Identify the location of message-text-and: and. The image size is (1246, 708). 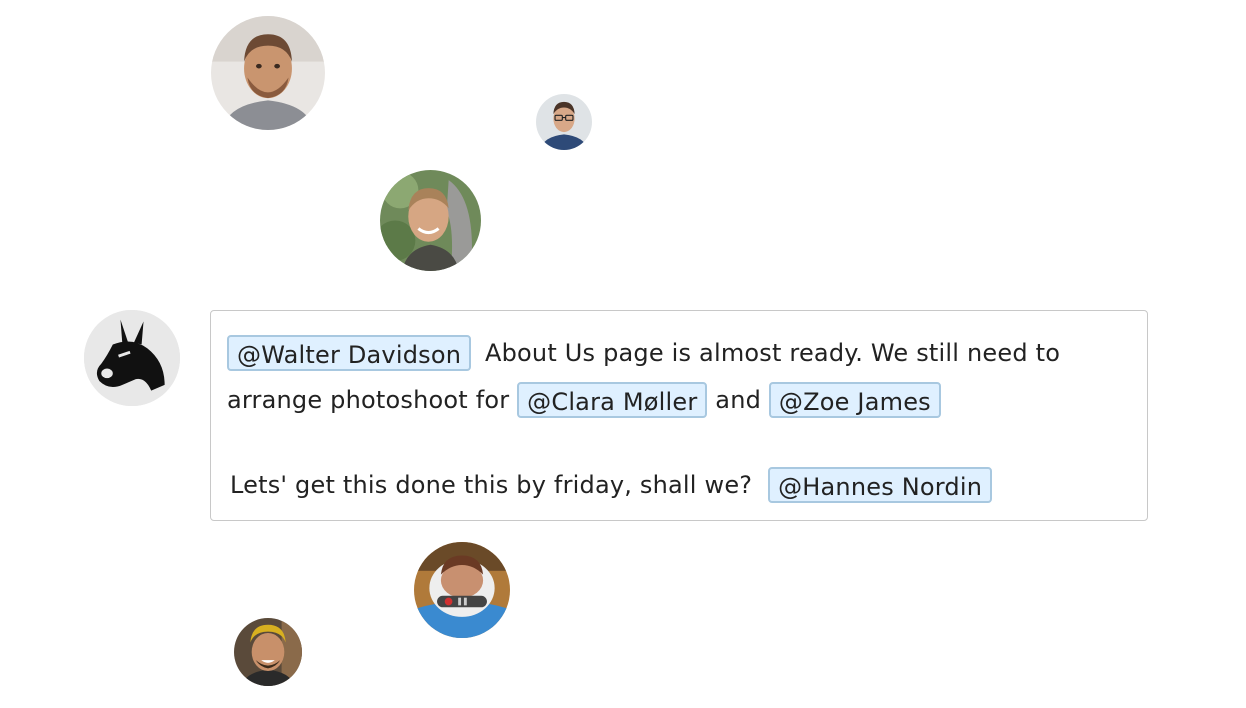
(738, 400).